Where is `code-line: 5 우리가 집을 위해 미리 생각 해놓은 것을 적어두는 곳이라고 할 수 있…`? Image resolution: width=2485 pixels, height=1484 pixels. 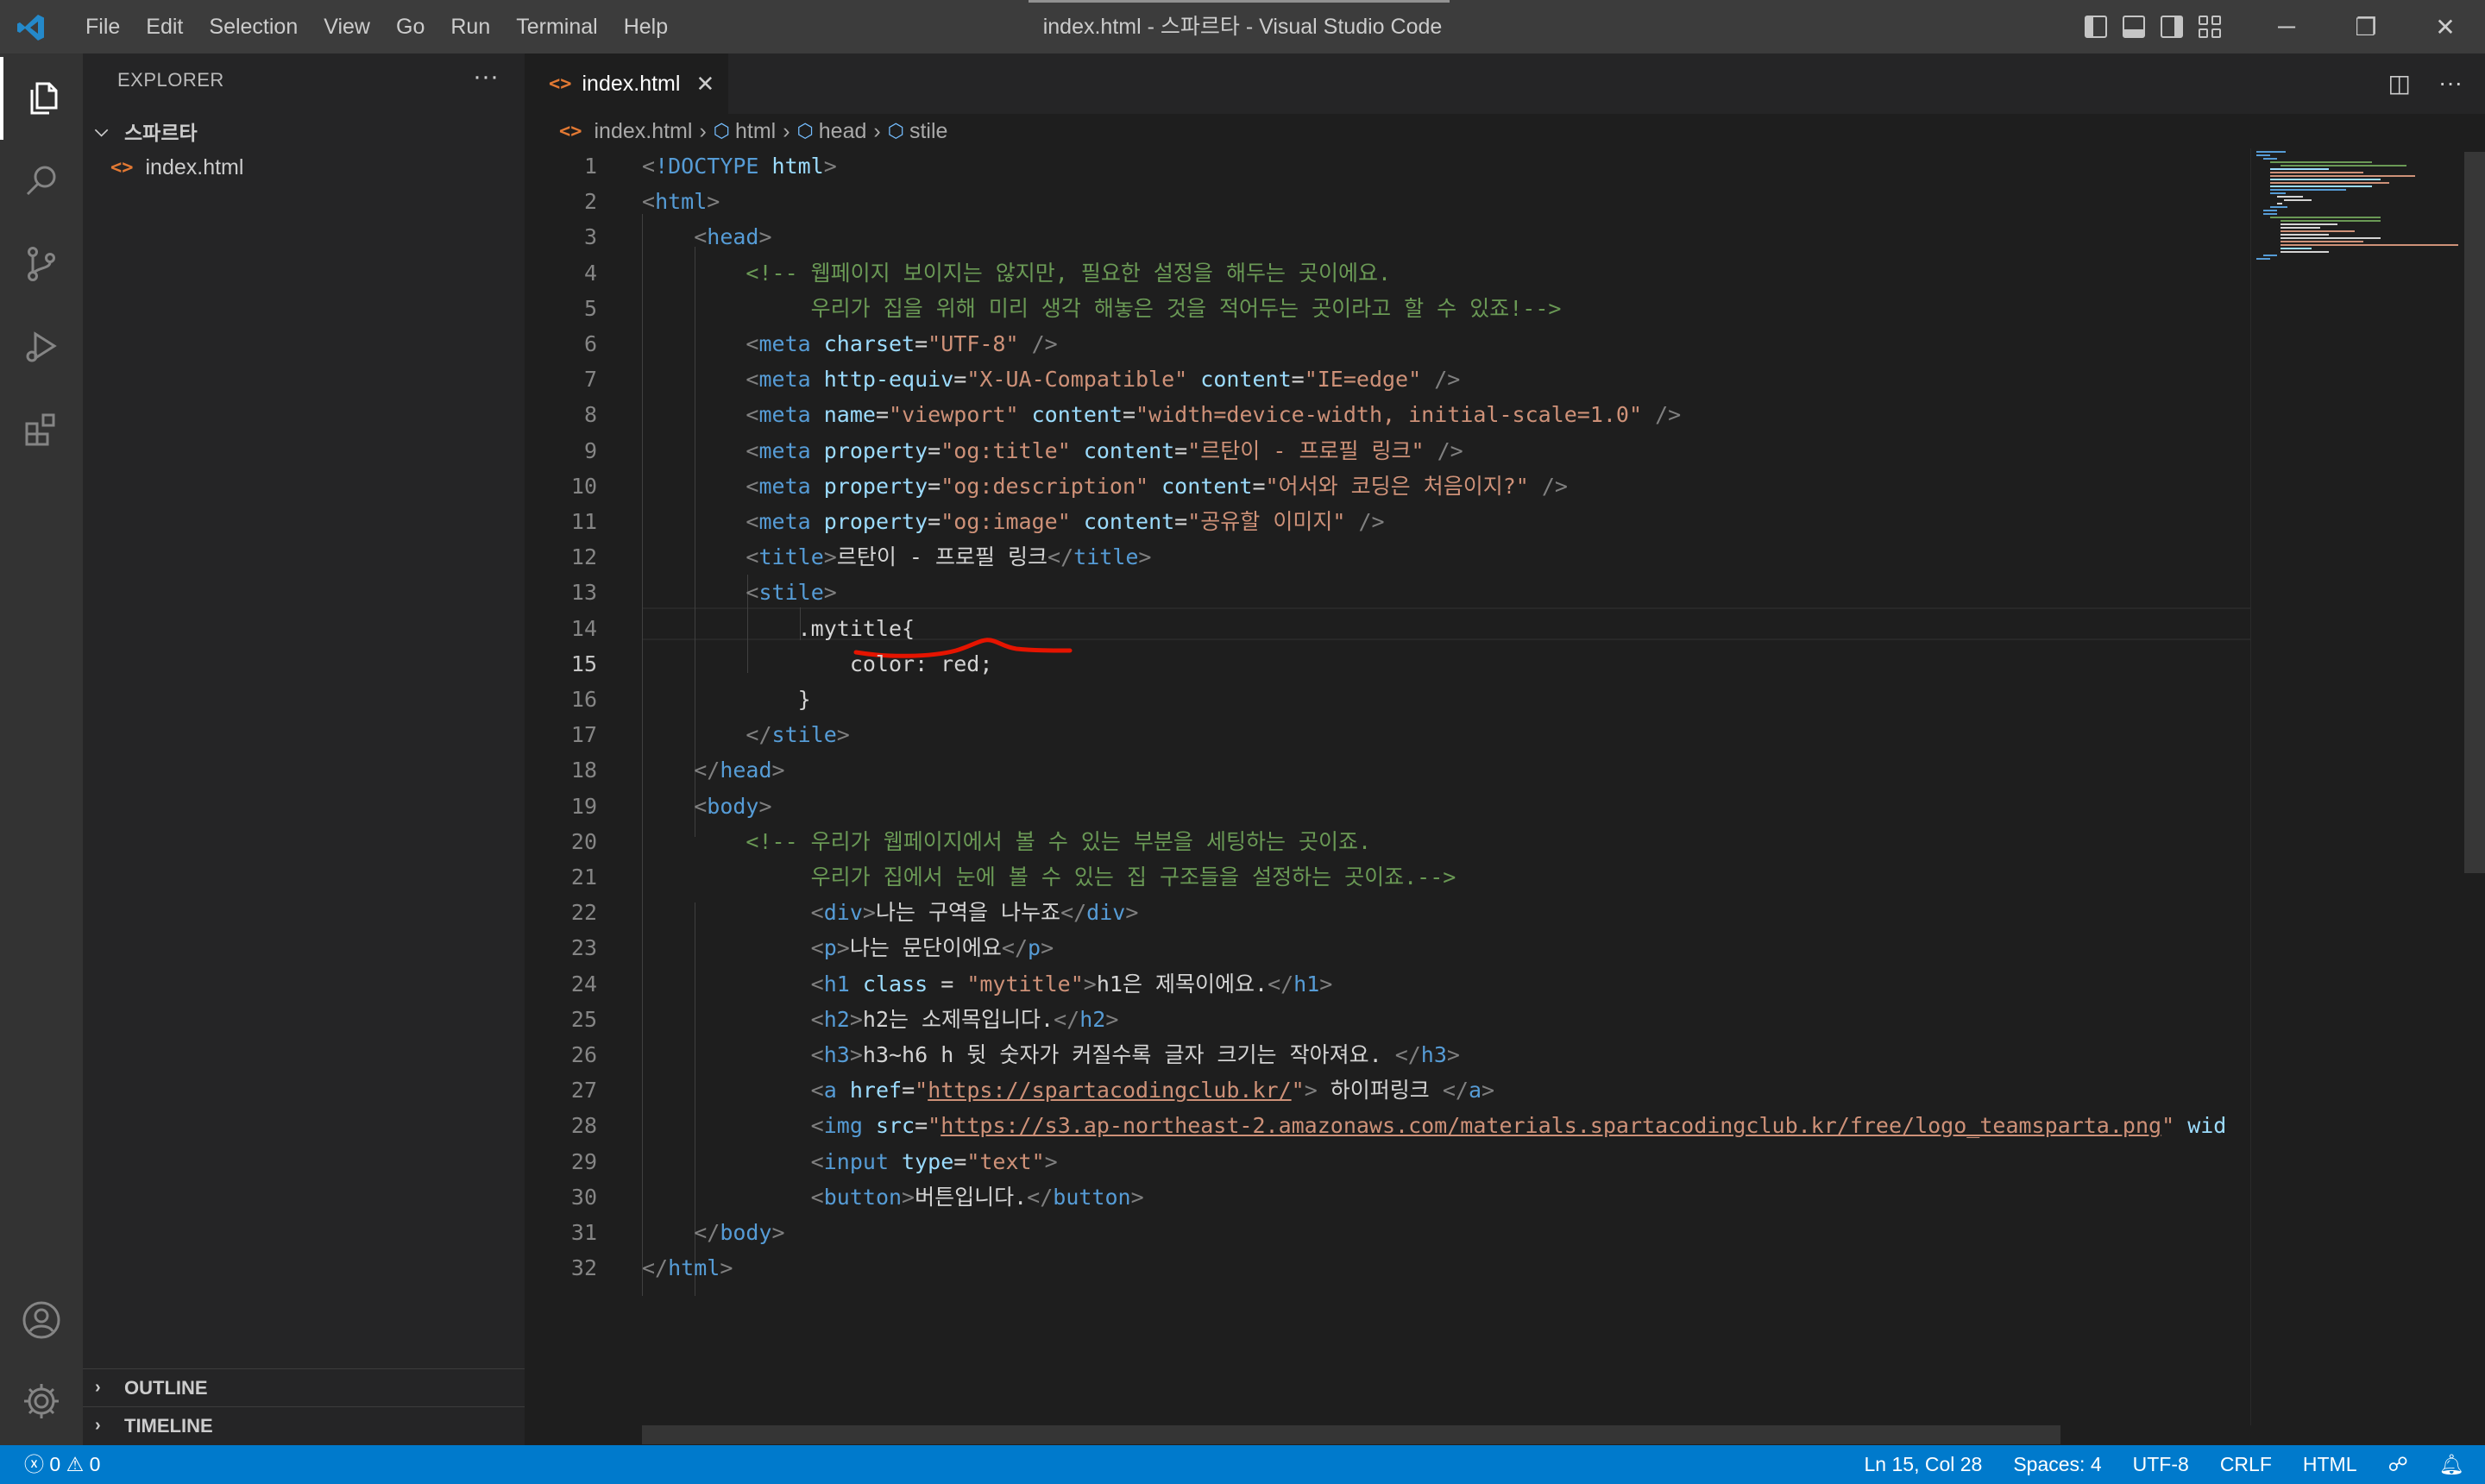
code-line: 5 우리가 집을 위해 미리 생각 해놓은 것을 적어두는 곳이라고 할 수 있… is located at coordinates (1387, 308).